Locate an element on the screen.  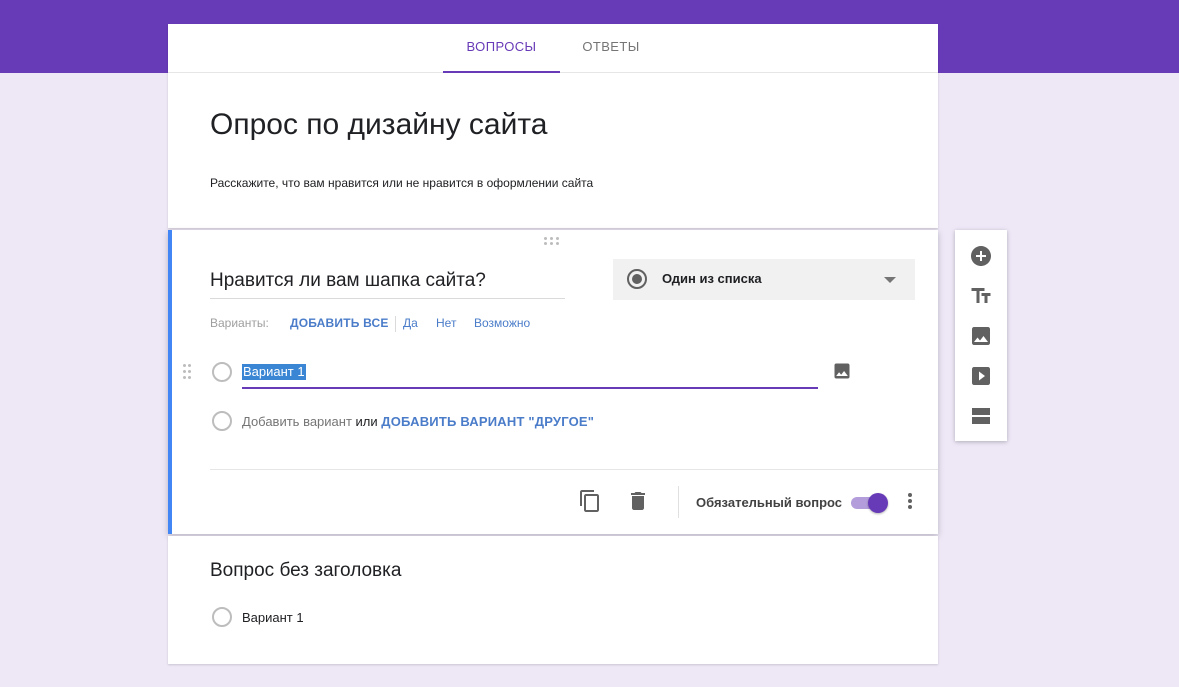
video-icon is located at coordinates (981, 376).